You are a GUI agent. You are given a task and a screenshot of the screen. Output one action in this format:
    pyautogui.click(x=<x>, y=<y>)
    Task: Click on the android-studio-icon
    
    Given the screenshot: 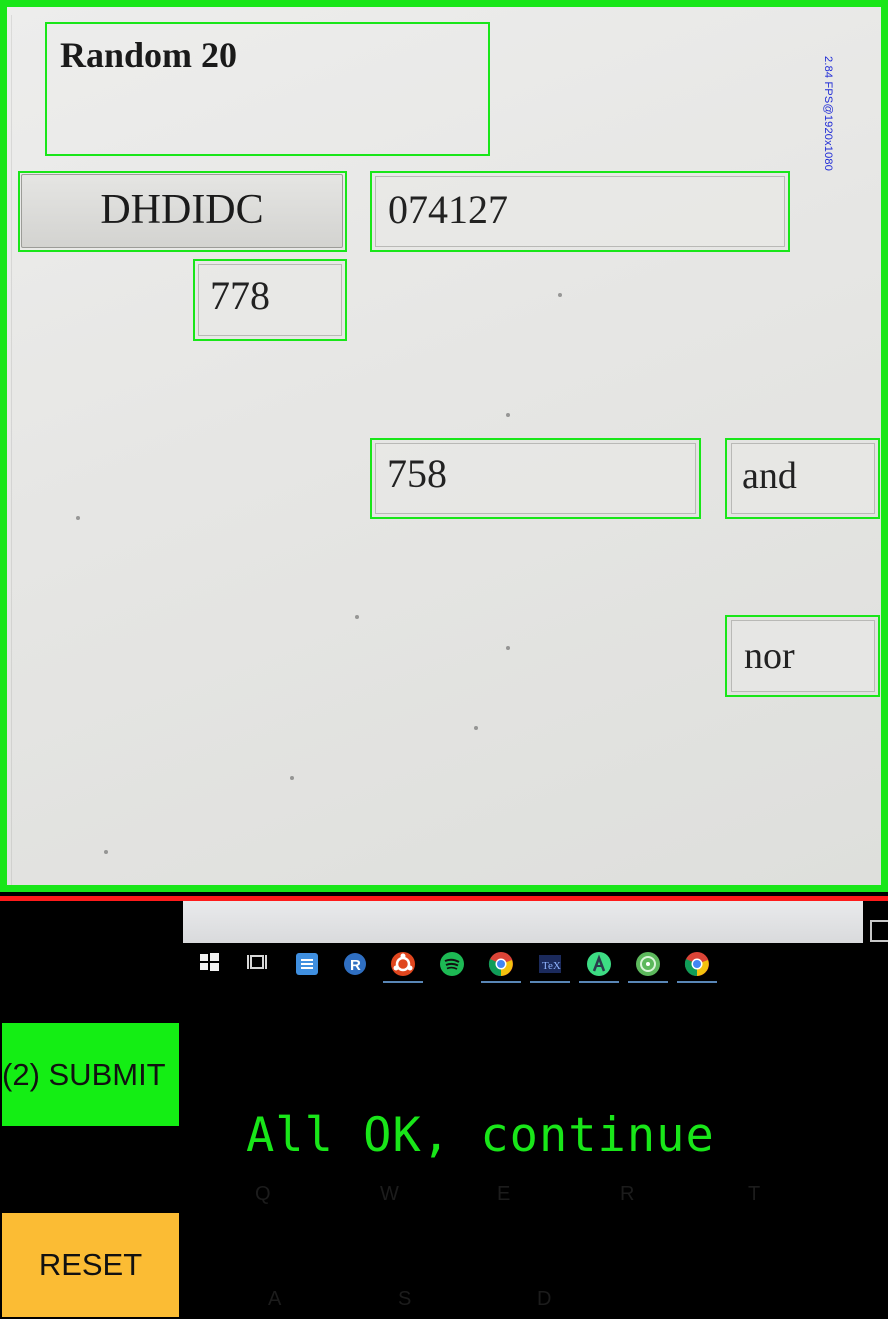 What is the action you would take?
    pyautogui.click(x=599, y=964)
    